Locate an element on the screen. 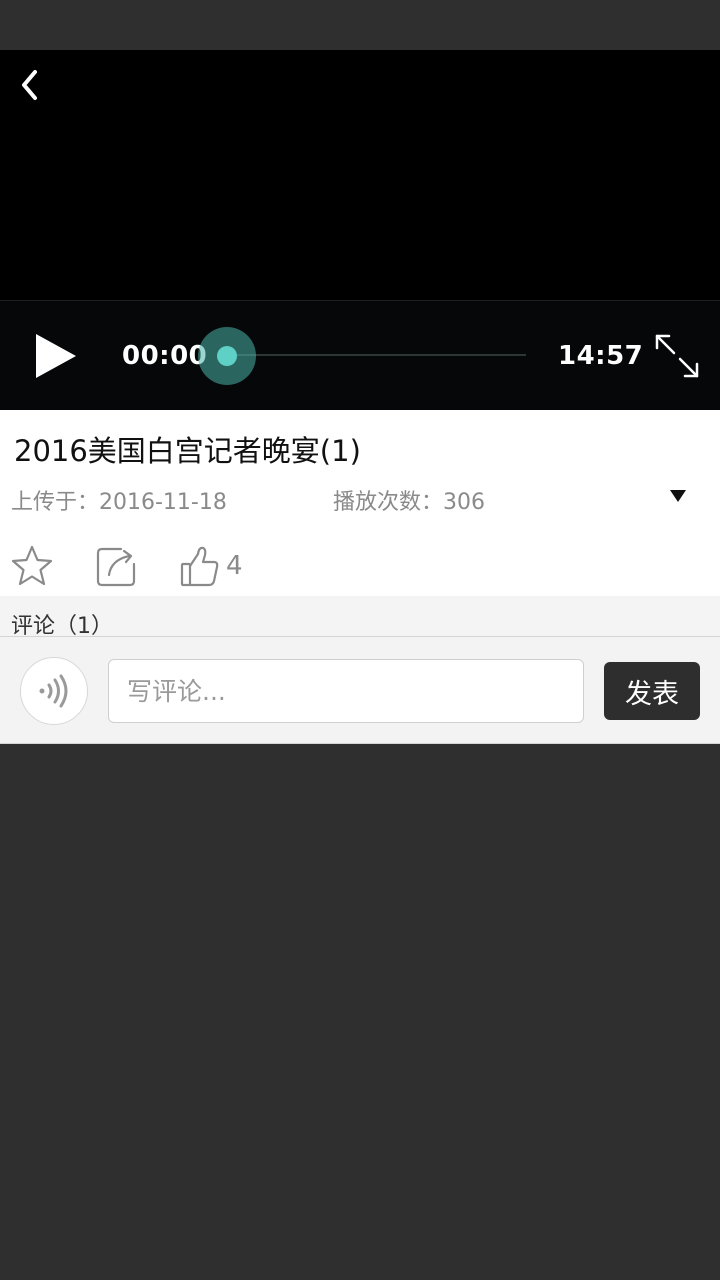 This screenshot has height=1280, width=720. back-button is located at coordinates (29, 85).